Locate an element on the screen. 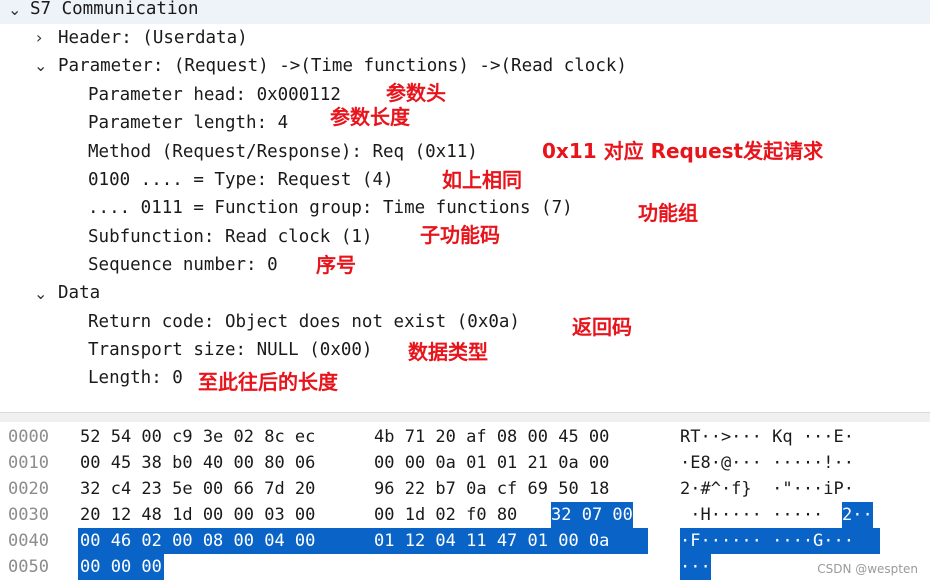  hex-row: 0050 00 00 00 ··· is located at coordinates (465, 567).